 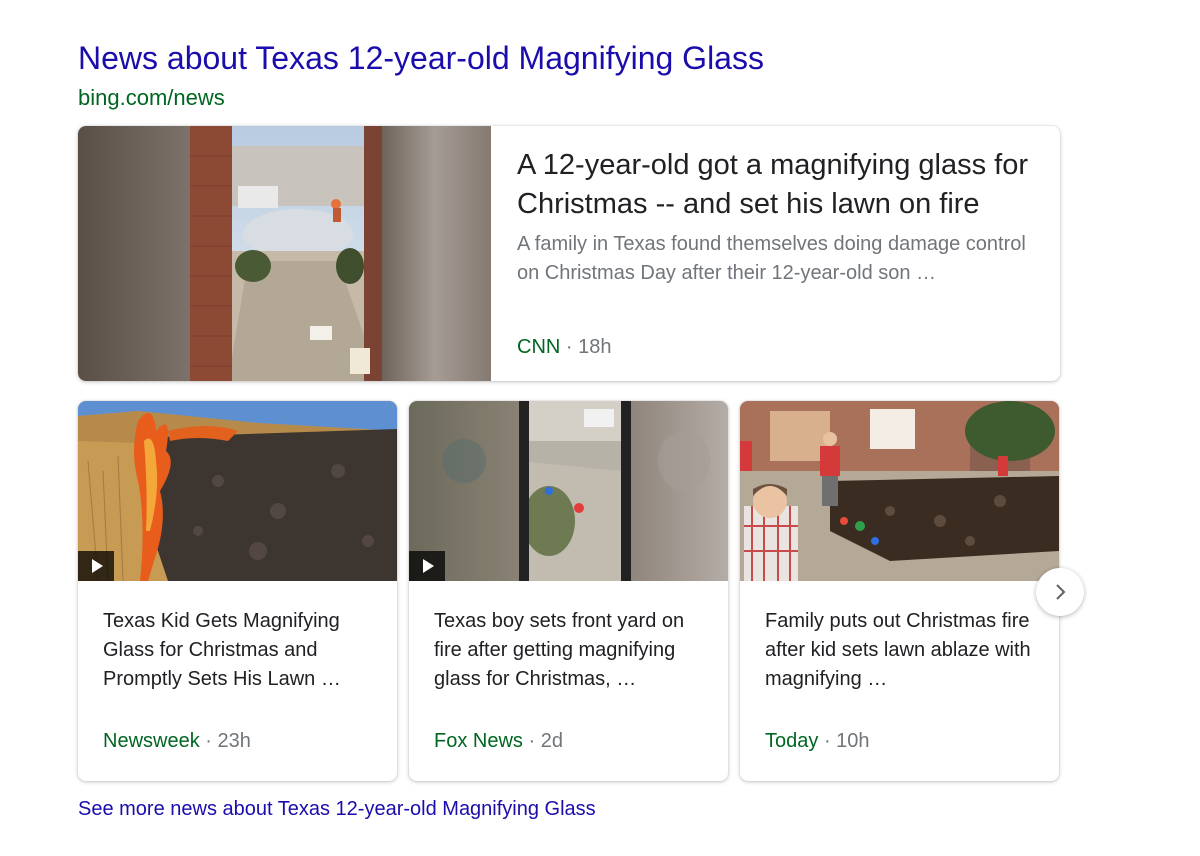 I want to click on section-url: bing.com/news, so click(x=151, y=97).